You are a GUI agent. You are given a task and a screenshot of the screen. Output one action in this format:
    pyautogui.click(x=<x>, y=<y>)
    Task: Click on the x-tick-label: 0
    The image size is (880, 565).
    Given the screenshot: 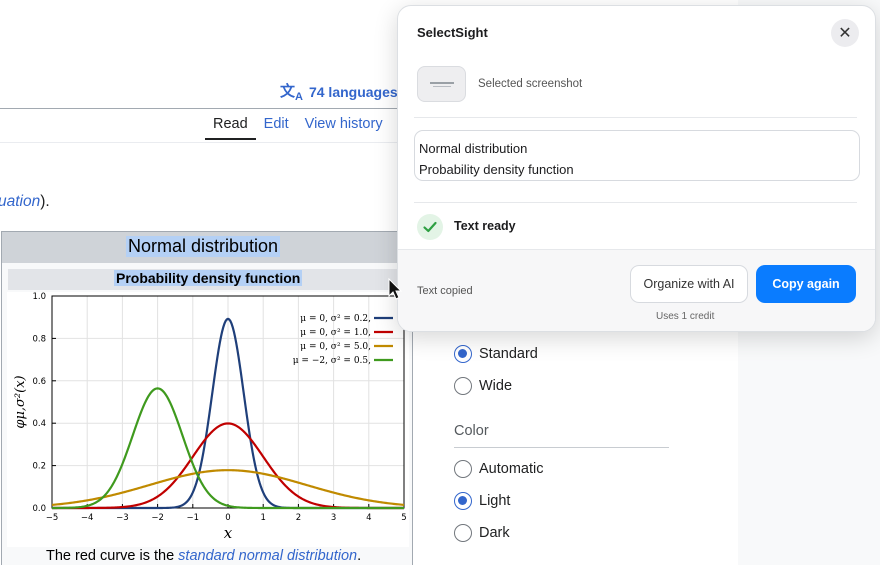 What is the action you would take?
    pyautogui.click(x=227, y=518)
    